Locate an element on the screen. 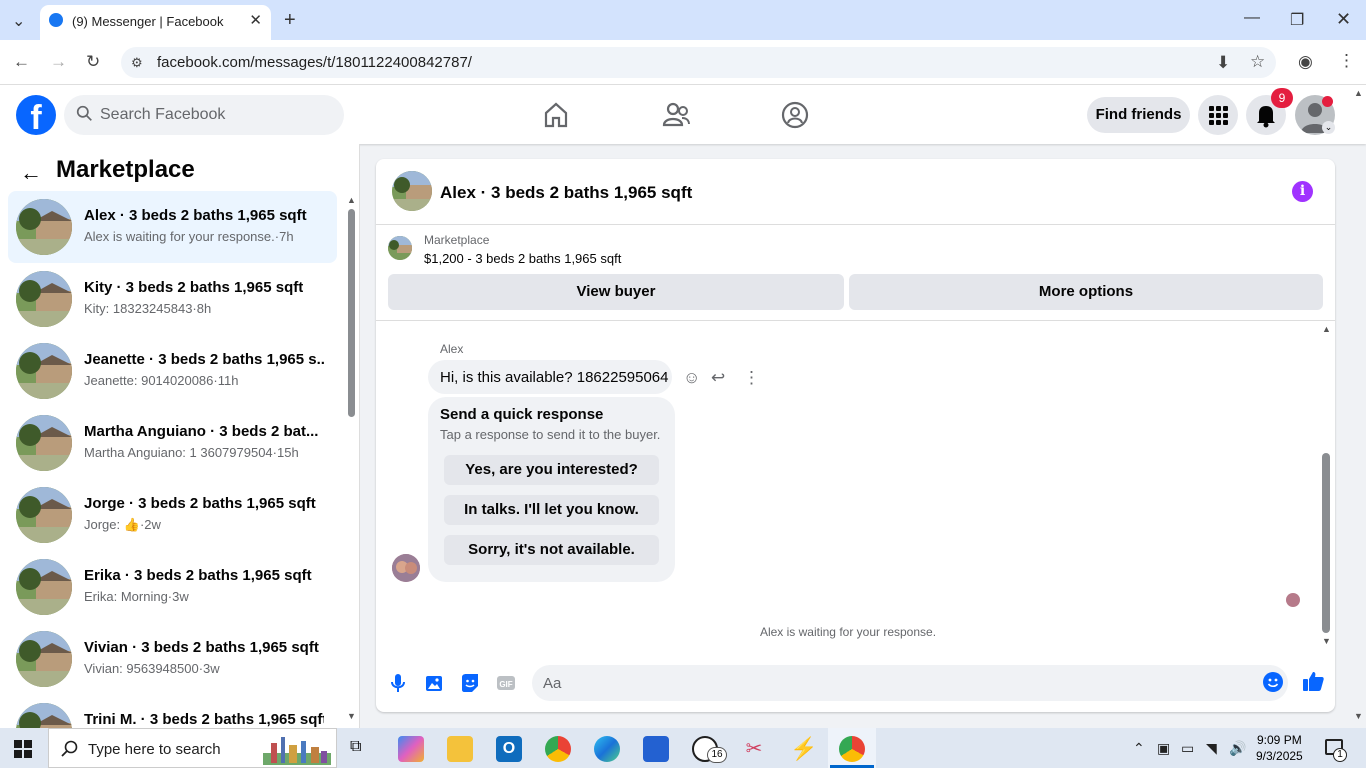 The width and height of the screenshot is (1366, 768). chat-scrollbar: ▲ ▼ is located at coordinates (1326, 487).